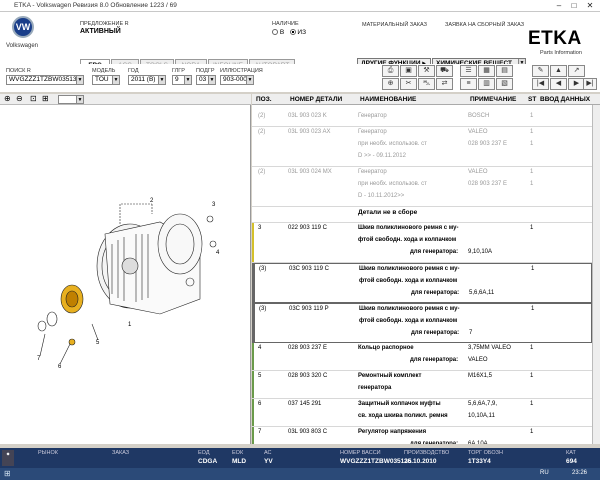  Describe the element at coordinates (19, 98) in the screenshot. I see `zoom-out-icon: ⊖` at that location.